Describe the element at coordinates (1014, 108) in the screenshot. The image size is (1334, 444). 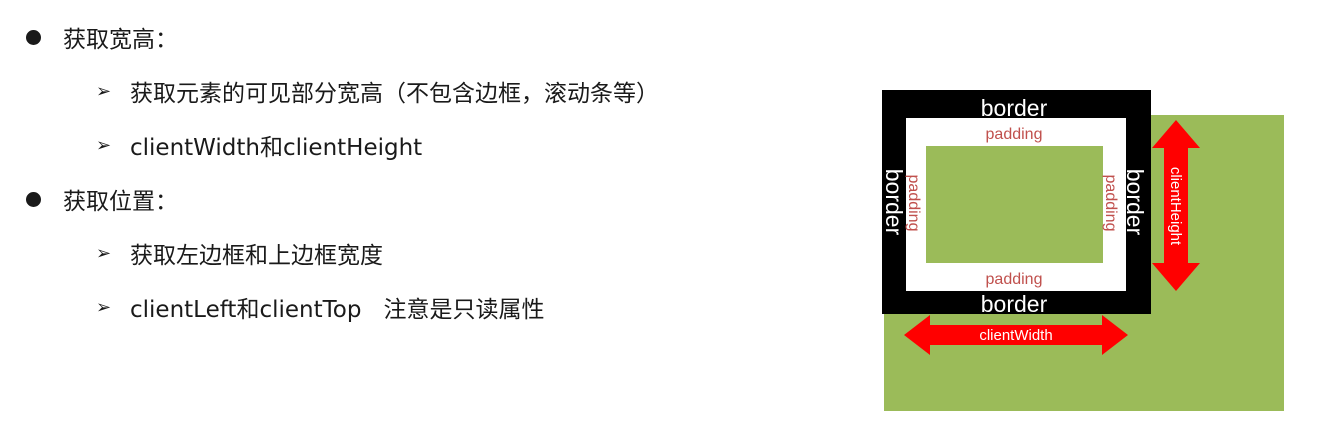
I see `border-label-top: border` at that location.